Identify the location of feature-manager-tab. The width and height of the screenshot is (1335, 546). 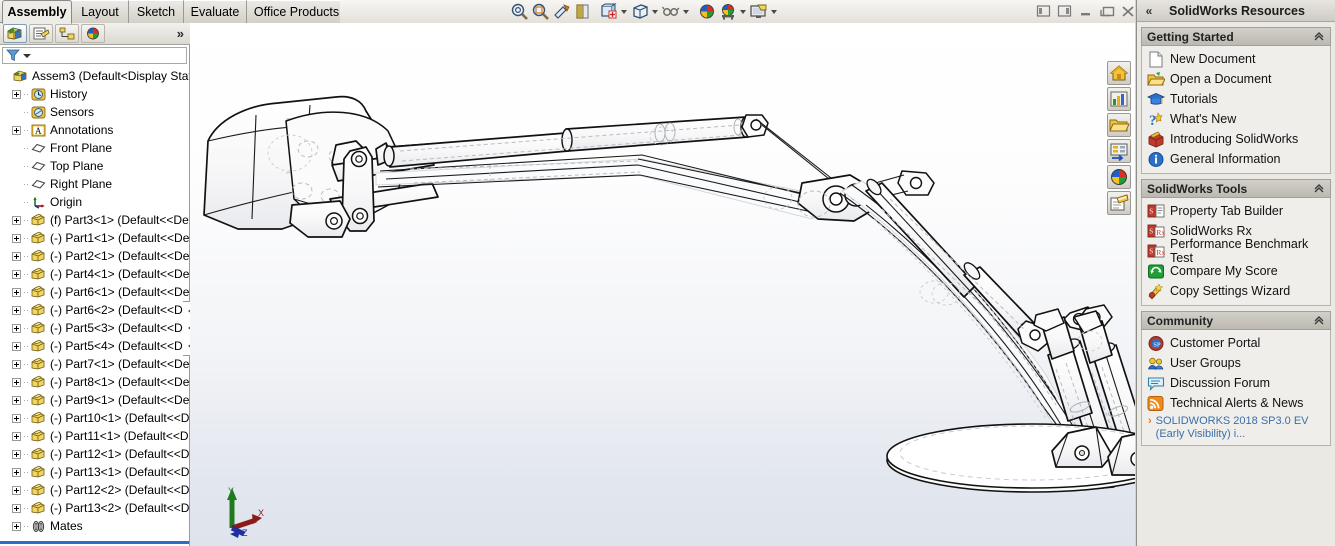
(15, 33).